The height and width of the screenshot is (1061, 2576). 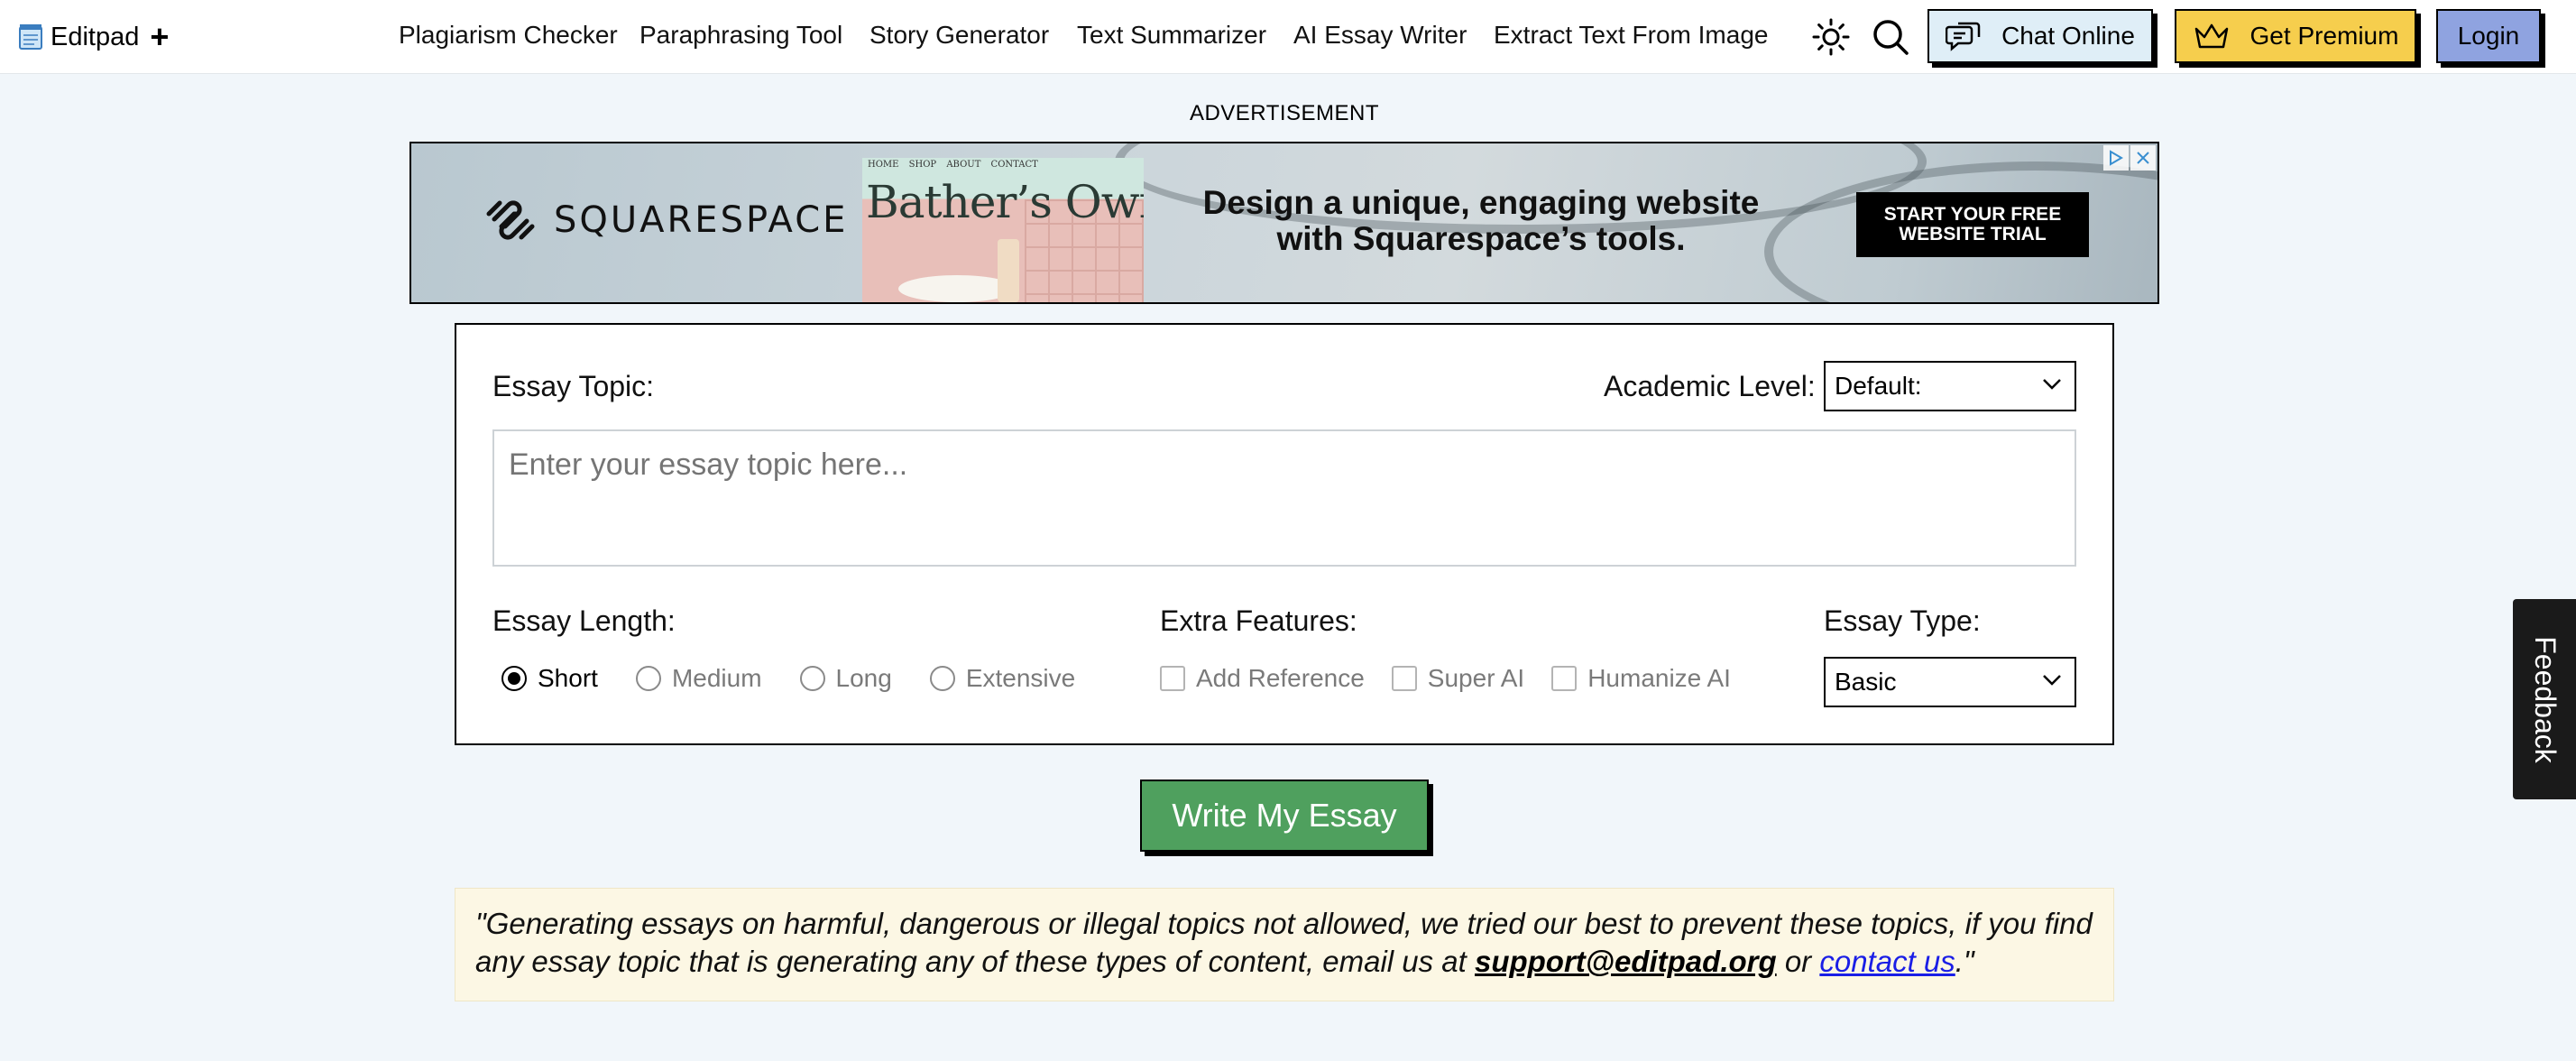 I want to click on search-button, so click(x=1890, y=37).